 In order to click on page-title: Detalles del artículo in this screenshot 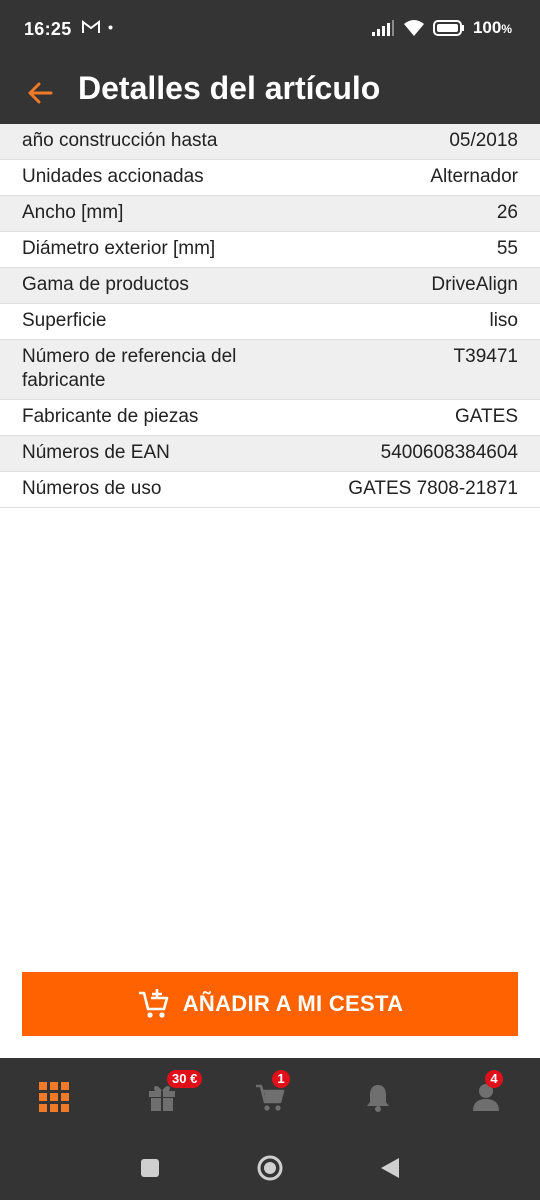, I will do `click(229, 88)`.